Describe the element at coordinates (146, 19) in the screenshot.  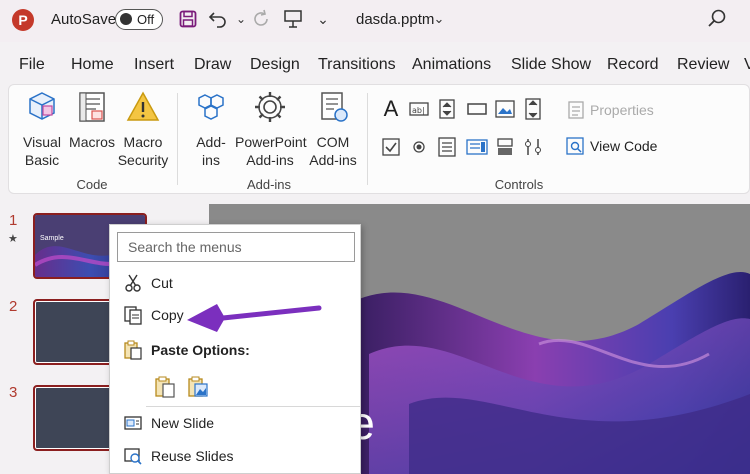
I see `autosave-state: Off` at that location.